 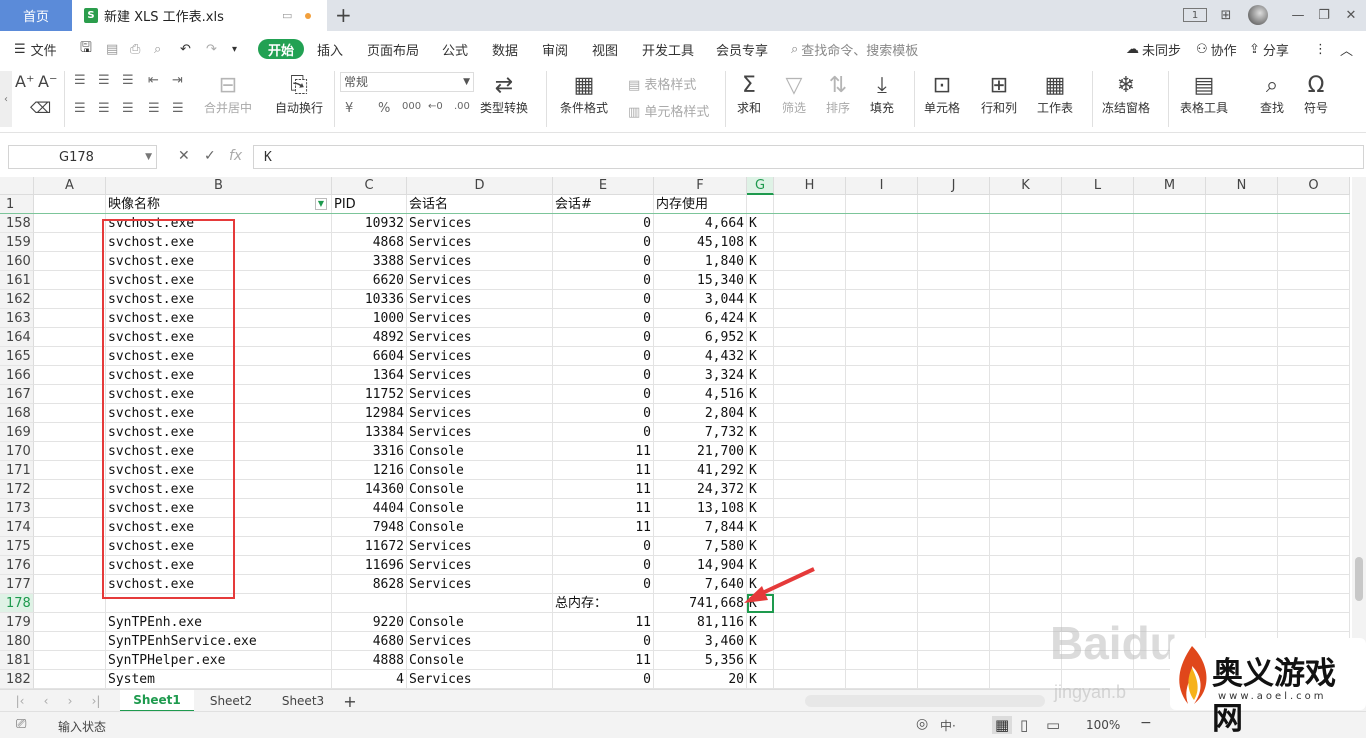 I want to click on cell-pid: 4868, so click(x=369, y=242).